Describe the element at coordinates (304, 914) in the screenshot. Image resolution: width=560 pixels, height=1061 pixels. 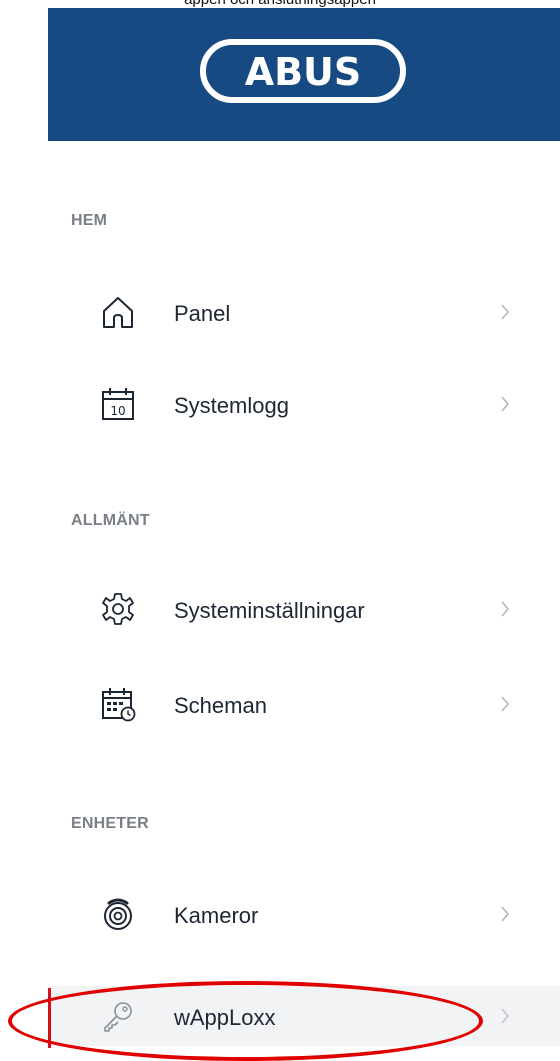
I see `menu-item-kameror: Kameror` at that location.